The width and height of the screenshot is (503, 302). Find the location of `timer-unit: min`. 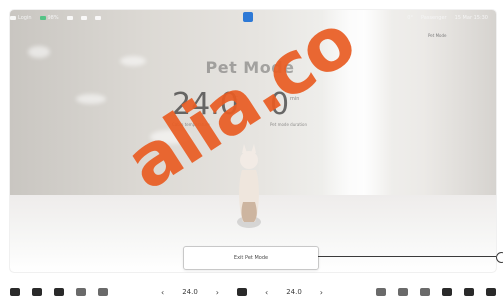

timer-unit: min is located at coordinates (295, 99).